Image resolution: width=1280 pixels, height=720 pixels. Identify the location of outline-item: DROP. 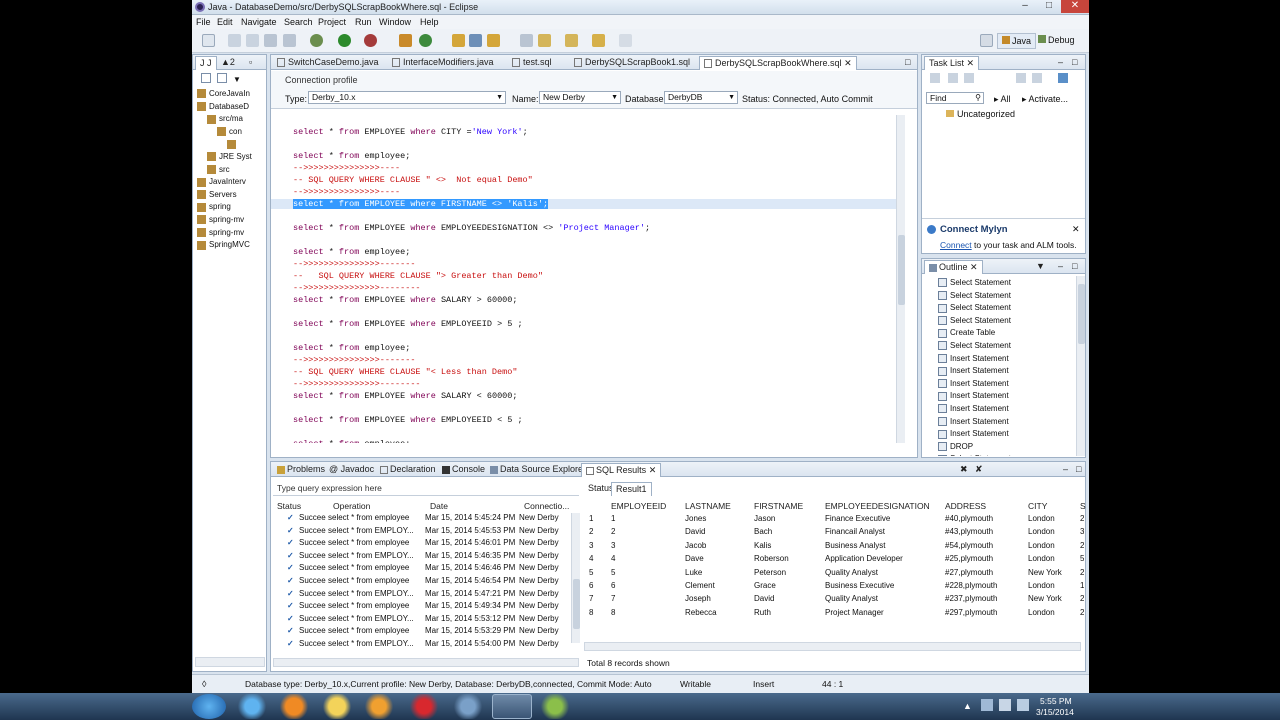
(955, 447).